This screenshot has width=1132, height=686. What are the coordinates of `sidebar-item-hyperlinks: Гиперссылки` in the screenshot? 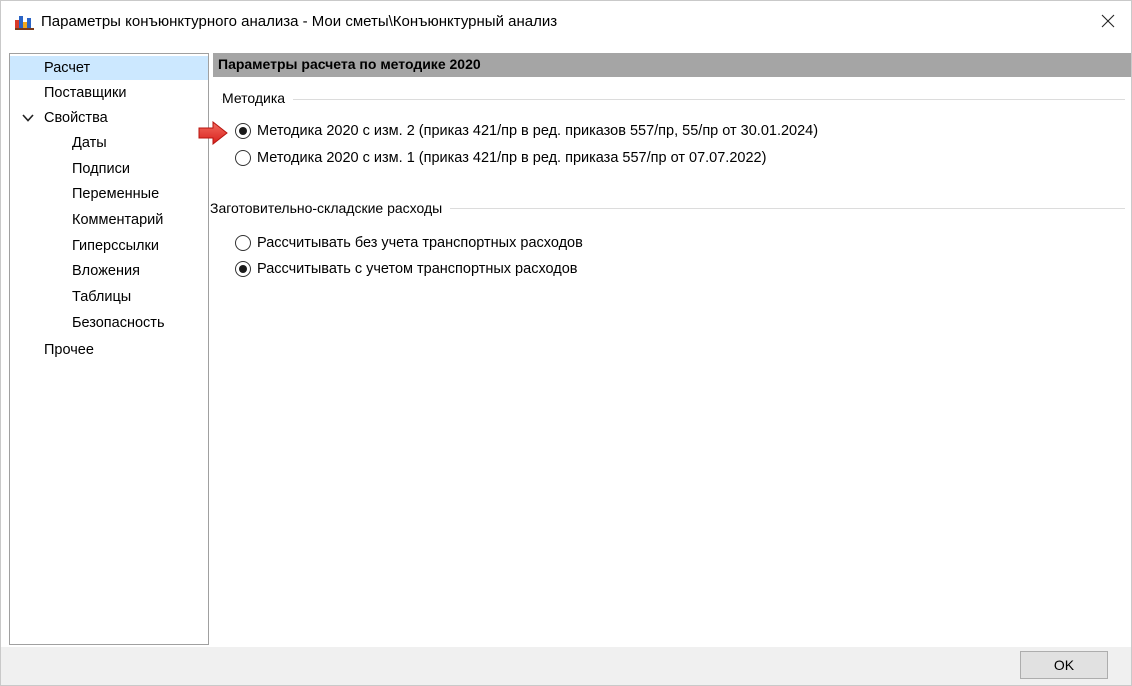 It's located at (109, 246).